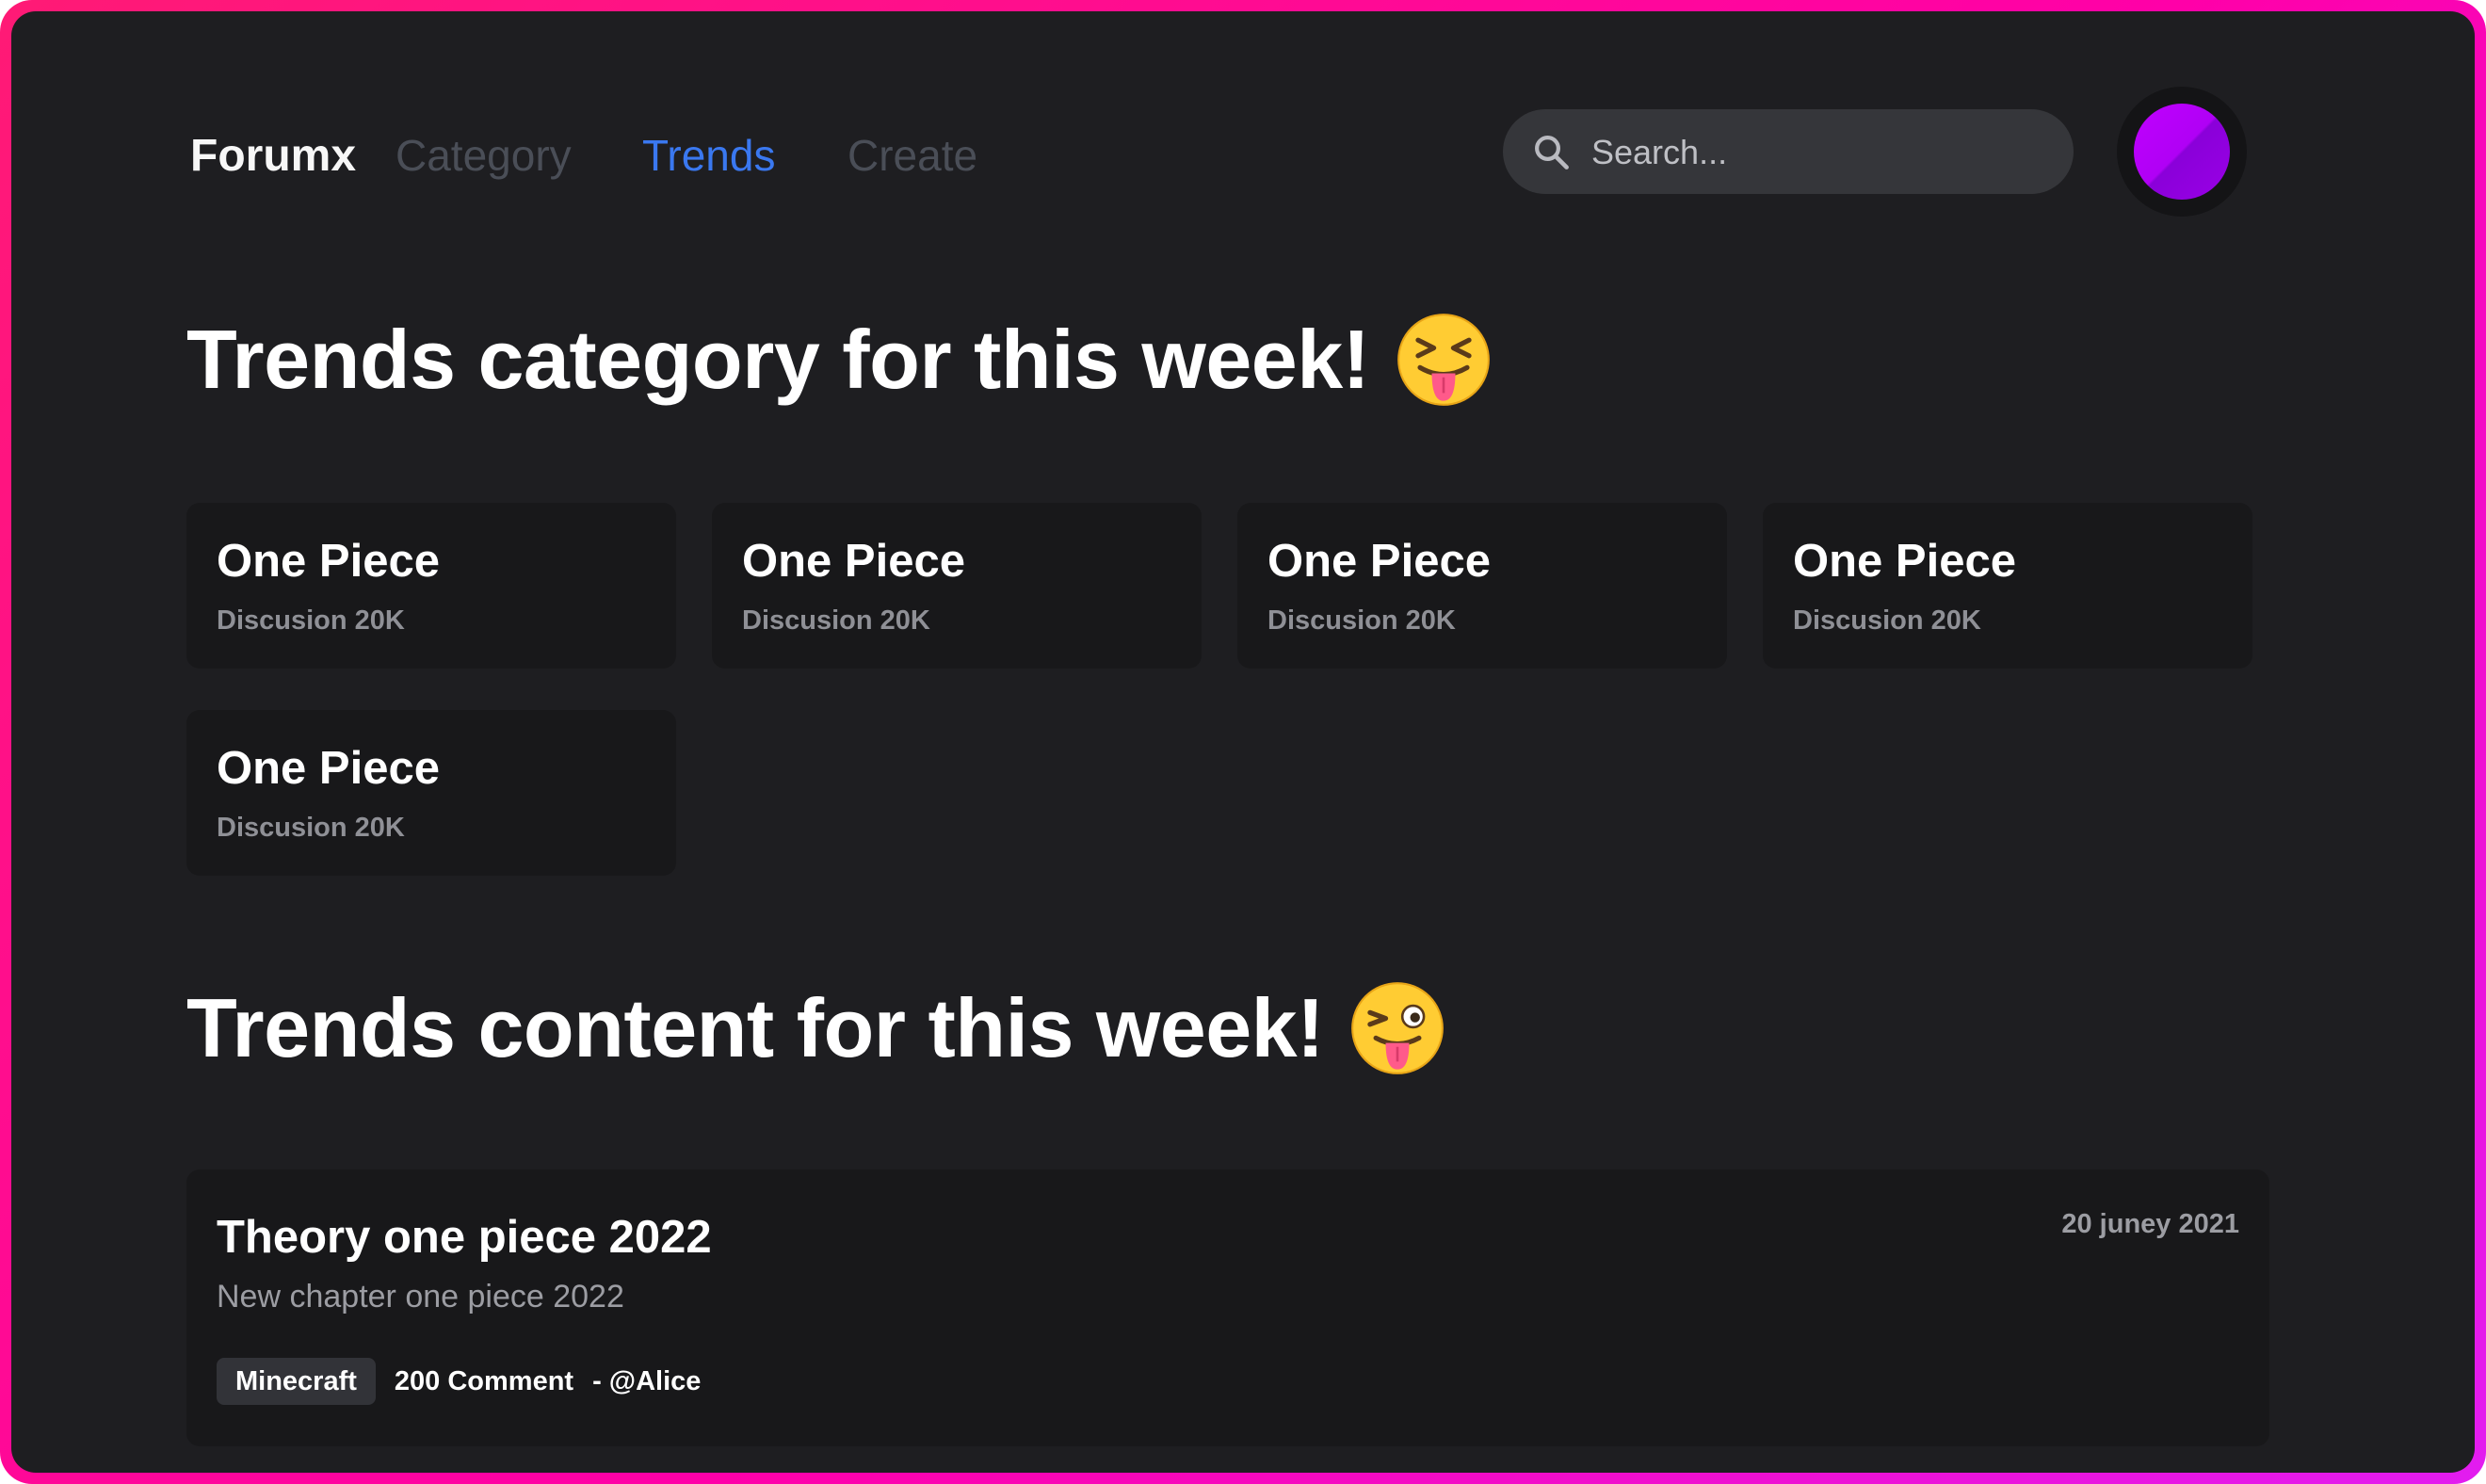 This screenshot has height=1484, width=2486. What do you see at coordinates (465, 1237) in the screenshot?
I see `post-title: Theory one piece 2022` at bounding box center [465, 1237].